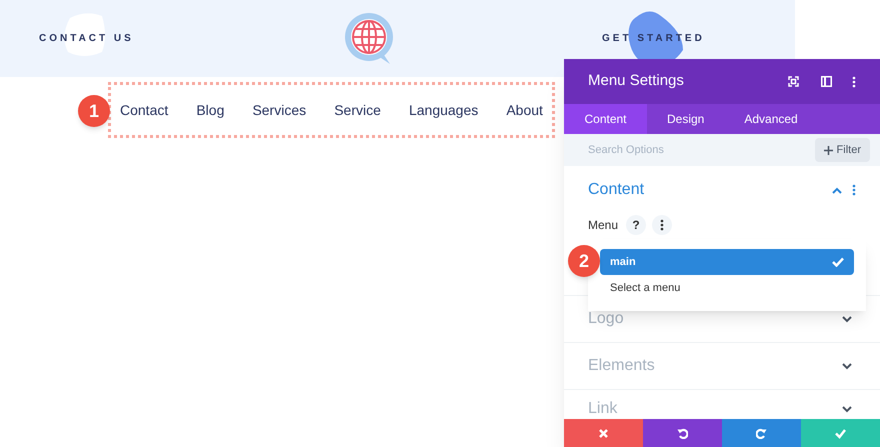 This screenshot has width=880, height=447. What do you see at coordinates (210, 110) in the screenshot?
I see `menu-link: Blog` at bounding box center [210, 110].